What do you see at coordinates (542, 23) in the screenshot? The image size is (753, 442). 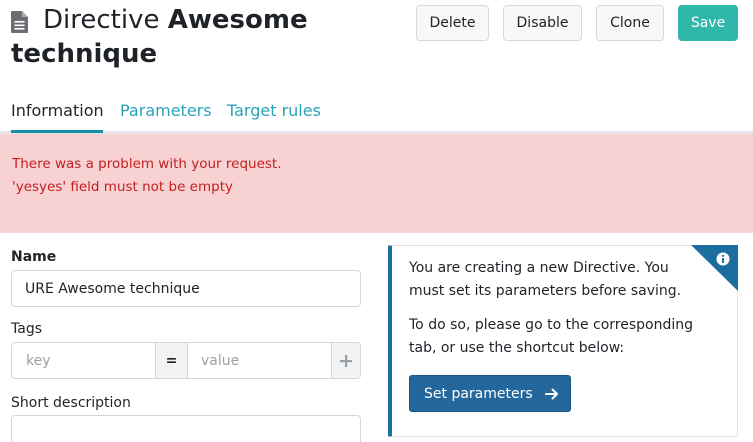 I see `disable-button: Disable` at bounding box center [542, 23].